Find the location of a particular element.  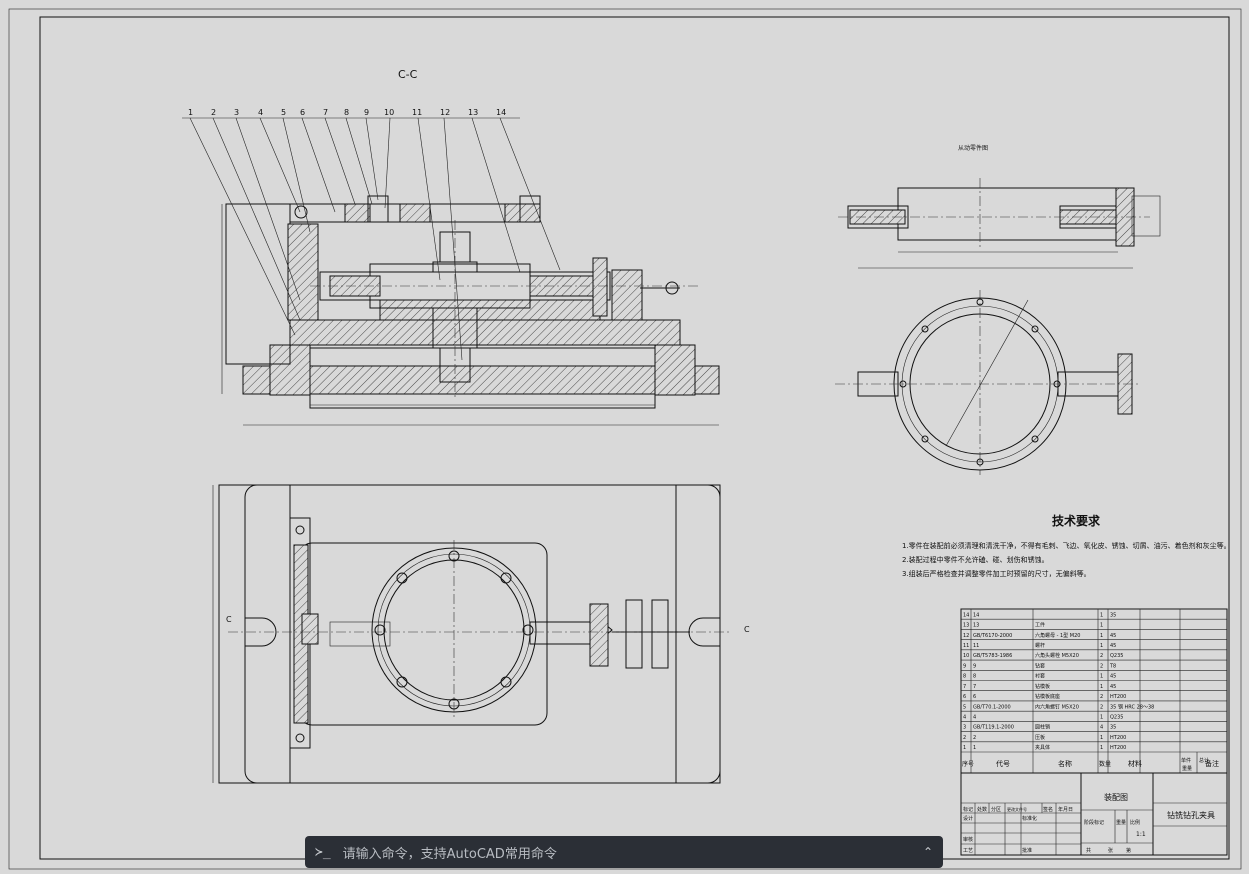

drawing-name: 装配图 is located at coordinates (1116, 797).